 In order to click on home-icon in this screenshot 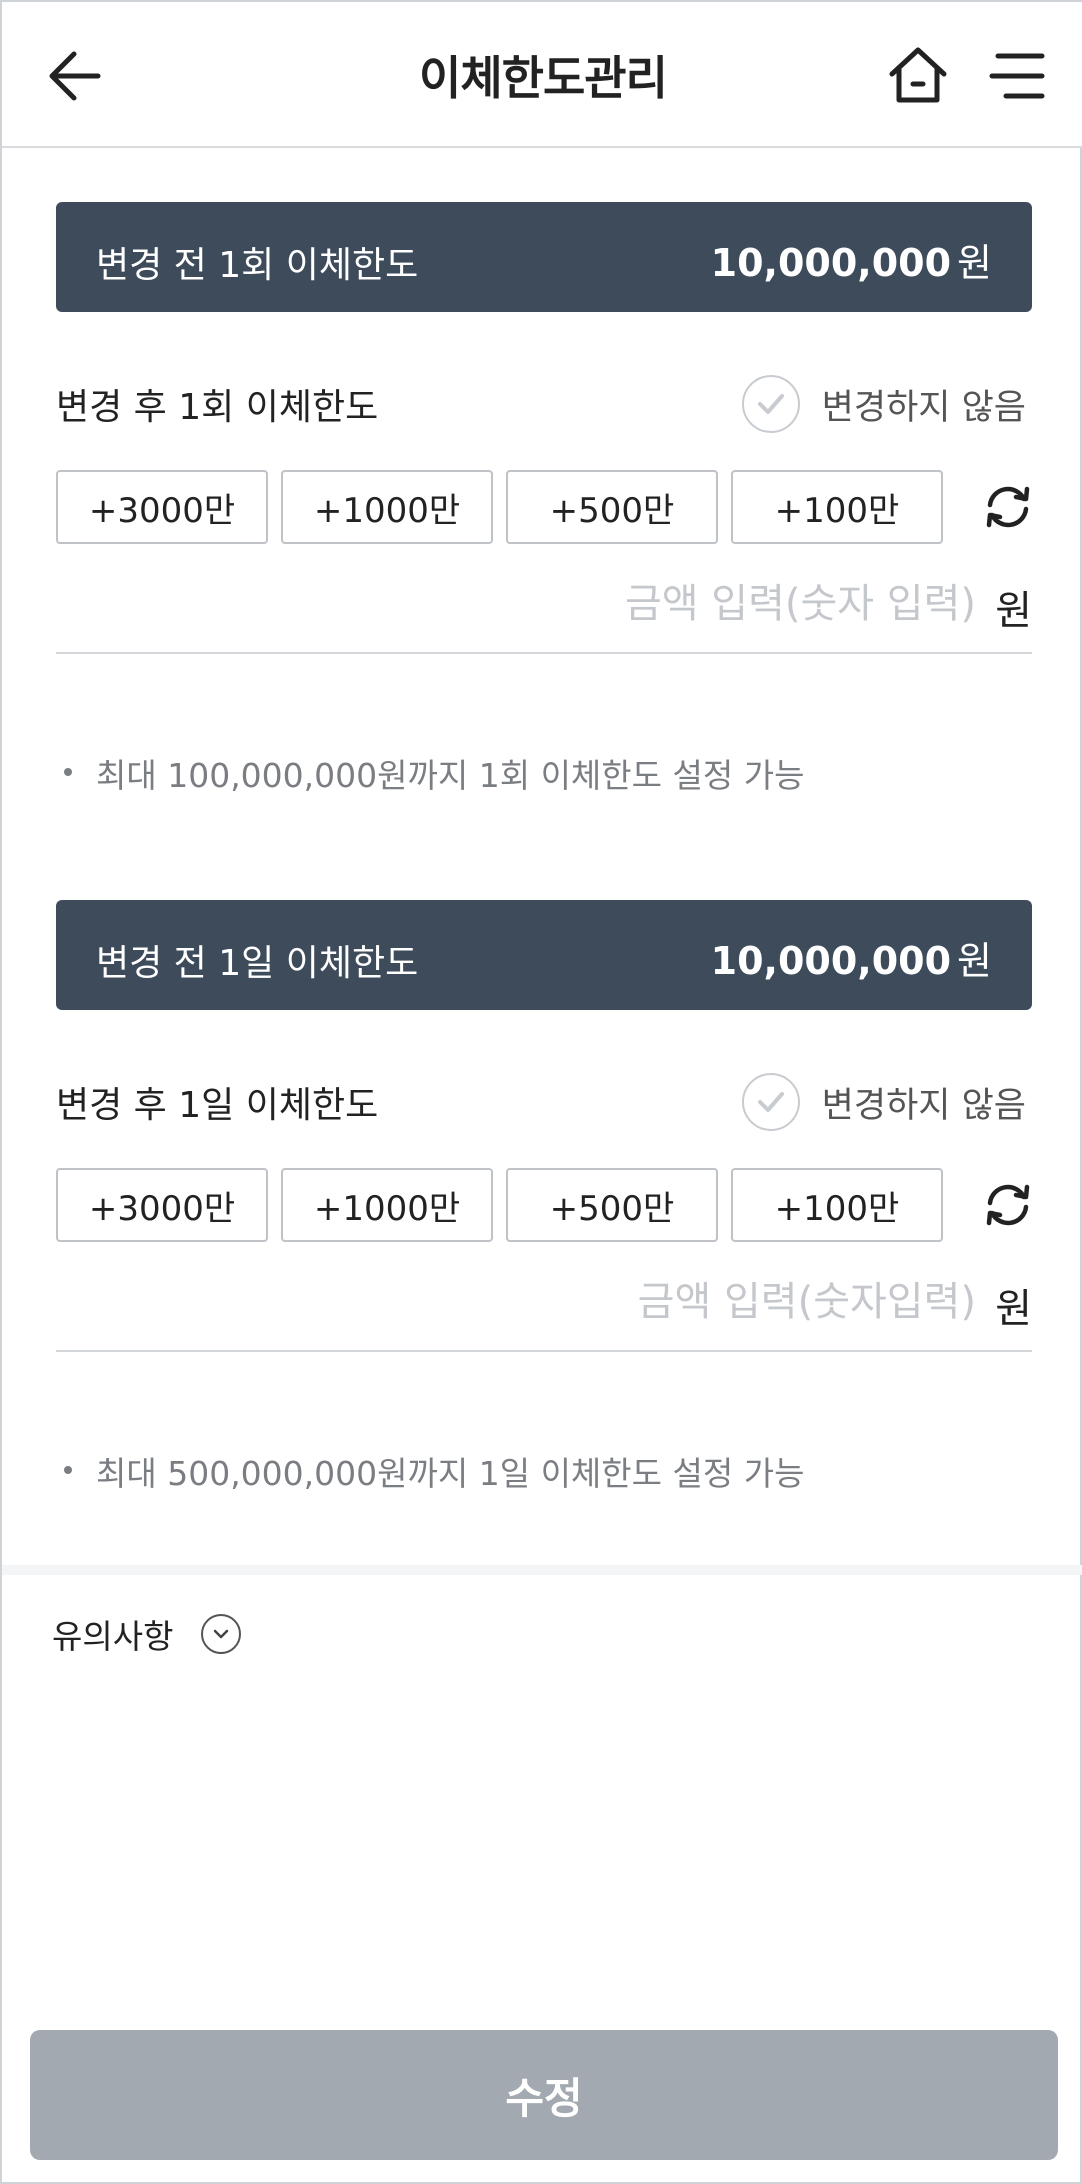, I will do `click(918, 76)`.